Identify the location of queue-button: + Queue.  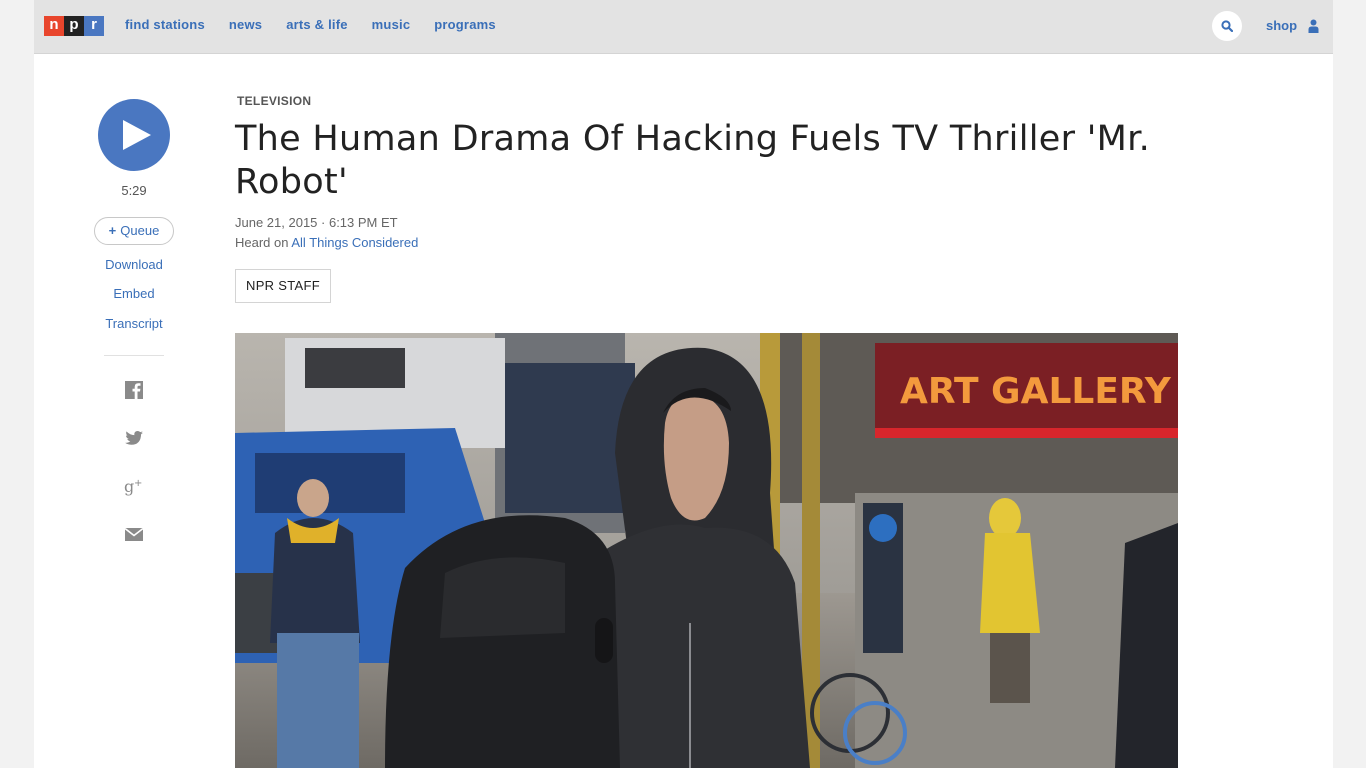
(134, 231).